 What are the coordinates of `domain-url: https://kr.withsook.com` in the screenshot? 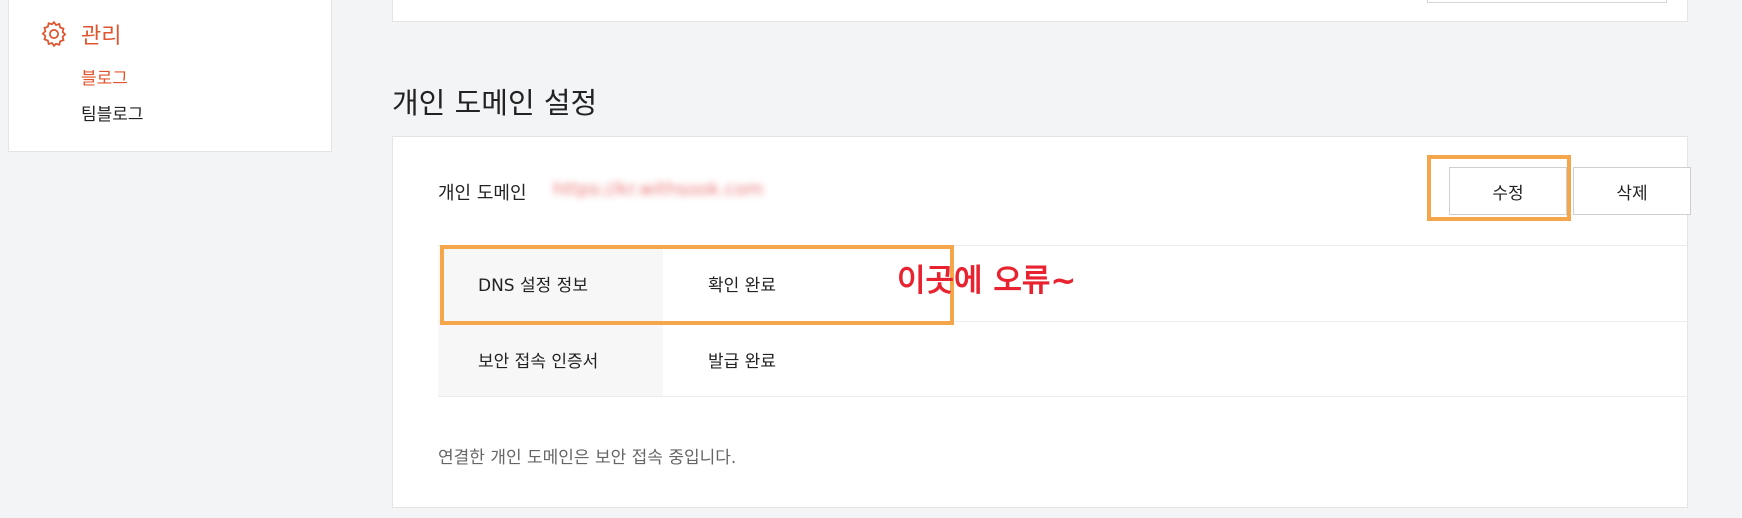 It's located at (658, 189).